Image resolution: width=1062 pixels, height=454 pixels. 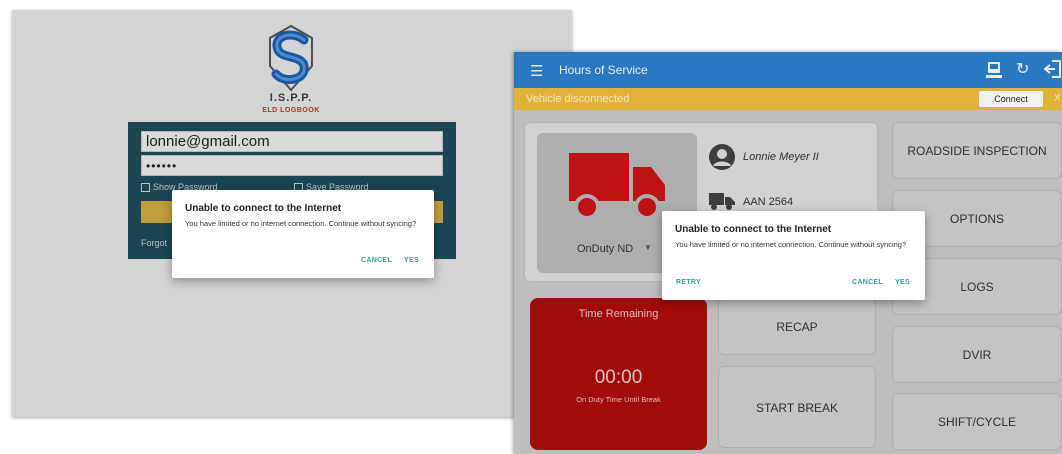 What do you see at coordinates (1053, 69) in the screenshot?
I see `logout-icon` at bounding box center [1053, 69].